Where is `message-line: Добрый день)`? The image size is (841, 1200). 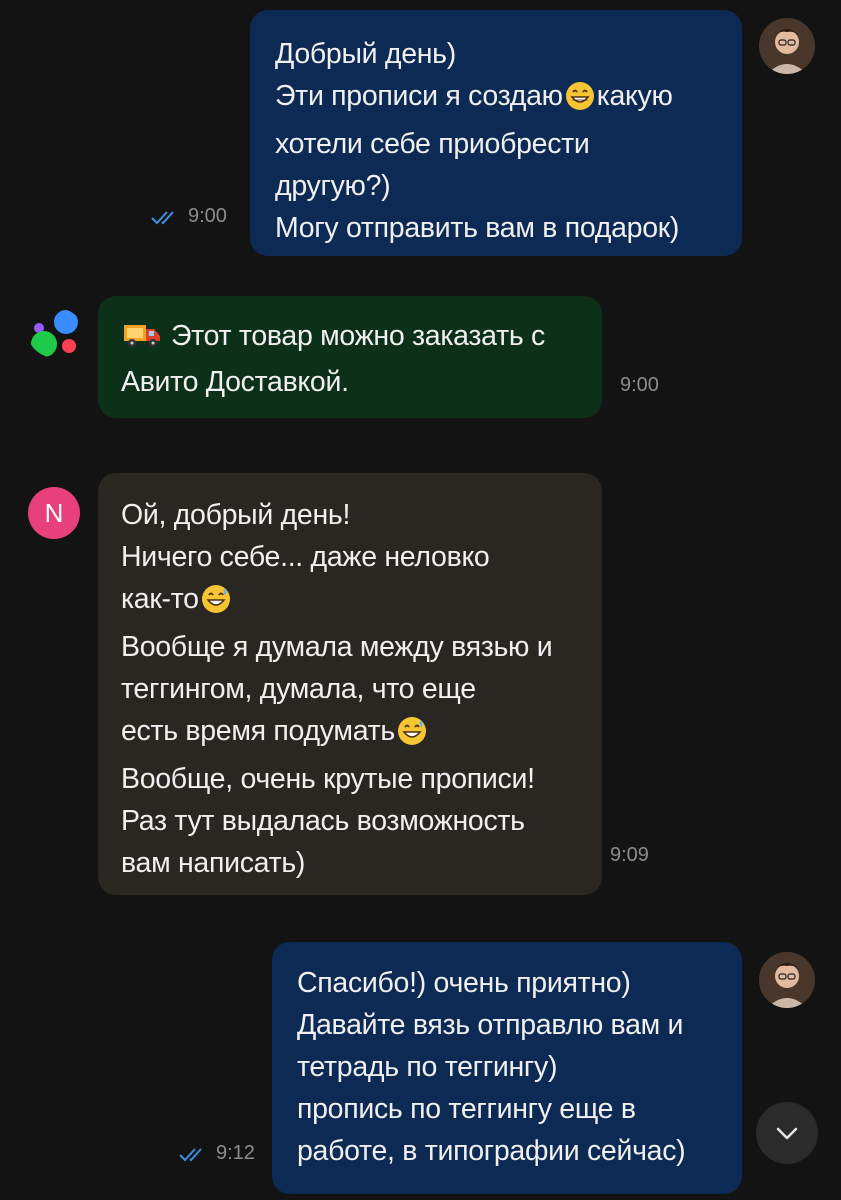
message-line: Добрый день) is located at coordinates (365, 54).